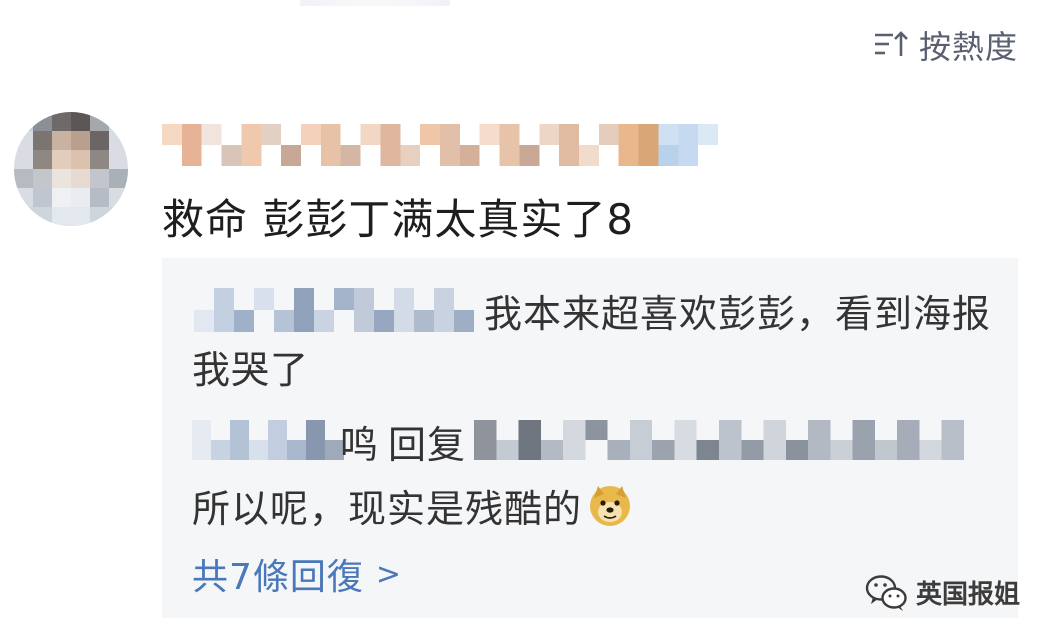 This screenshot has height=636, width=1052. I want to click on wechat-icon, so click(886, 593).